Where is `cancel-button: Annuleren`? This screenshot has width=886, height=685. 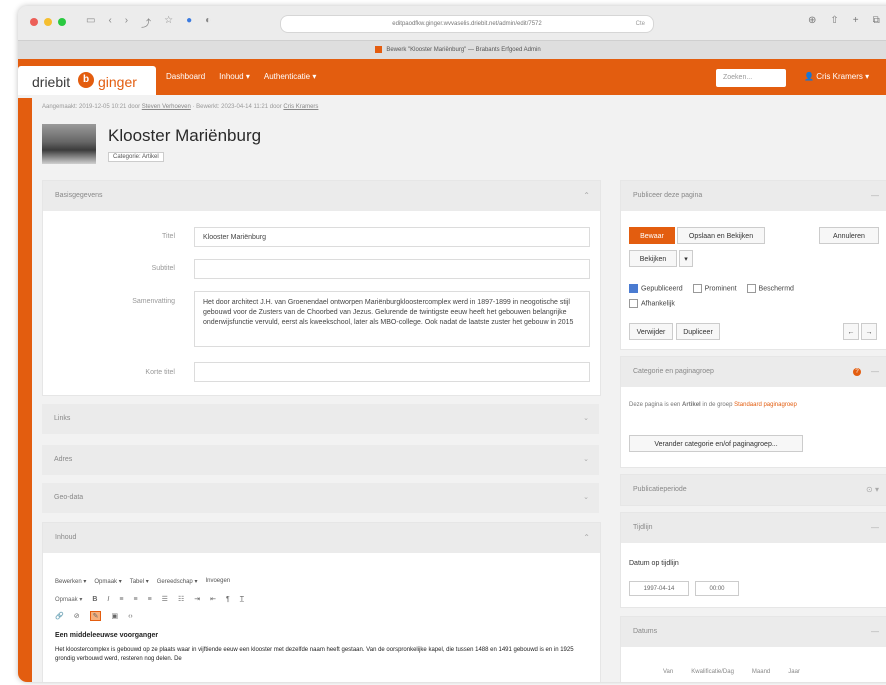
cancel-button: Annuleren is located at coordinates (849, 235).